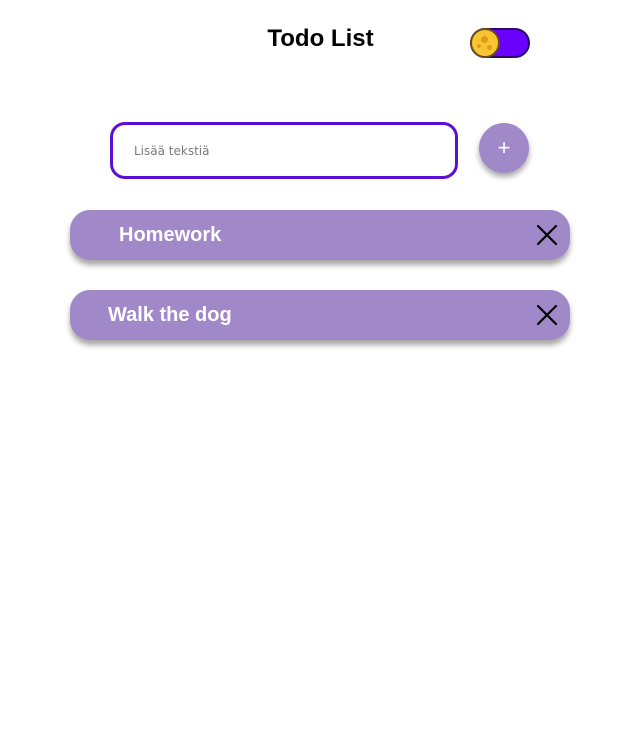 The width and height of the screenshot is (641, 752). What do you see at coordinates (320, 38) in the screenshot?
I see `page-title: Todo List` at bounding box center [320, 38].